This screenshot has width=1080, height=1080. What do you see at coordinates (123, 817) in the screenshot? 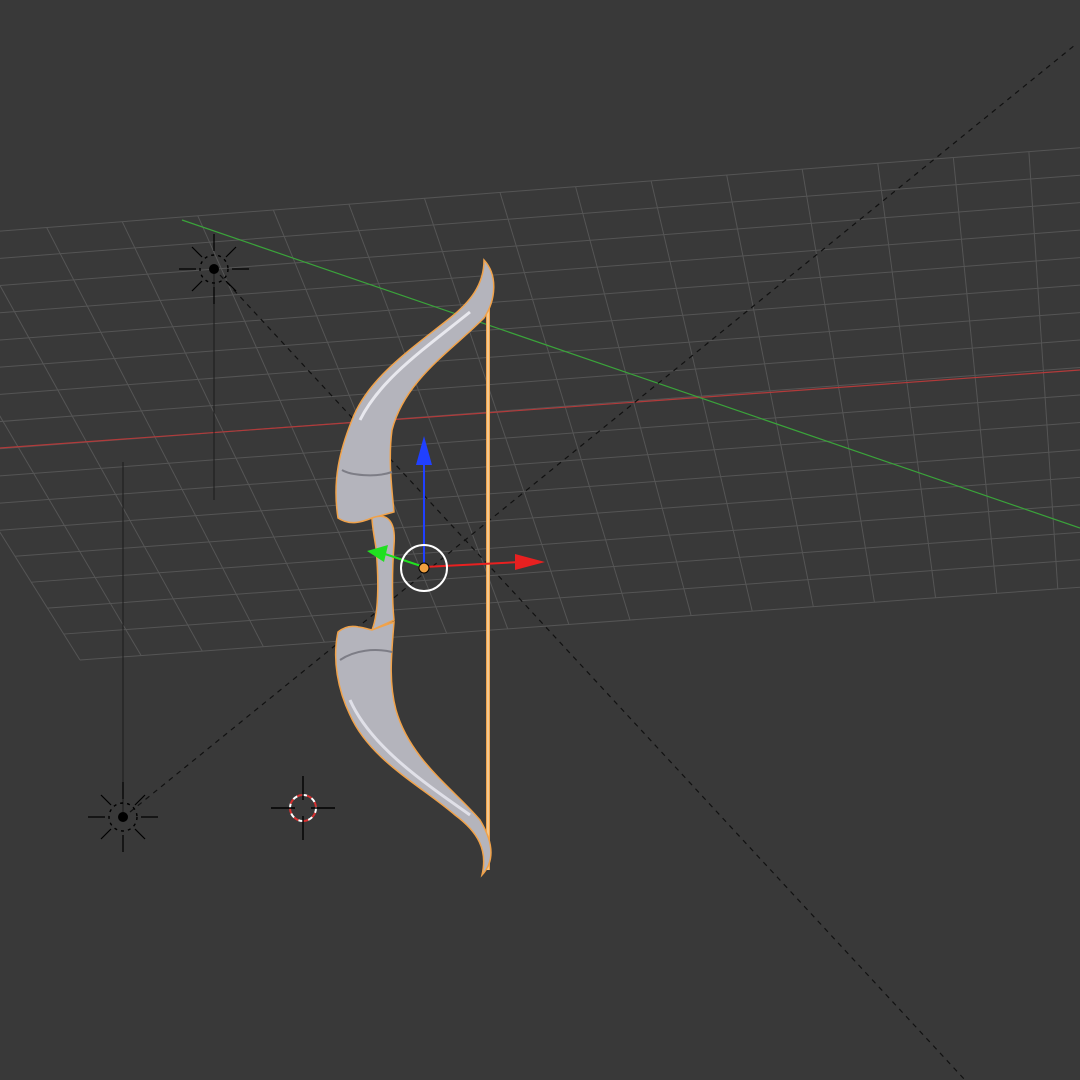
I see `lamp-lower-icon` at bounding box center [123, 817].